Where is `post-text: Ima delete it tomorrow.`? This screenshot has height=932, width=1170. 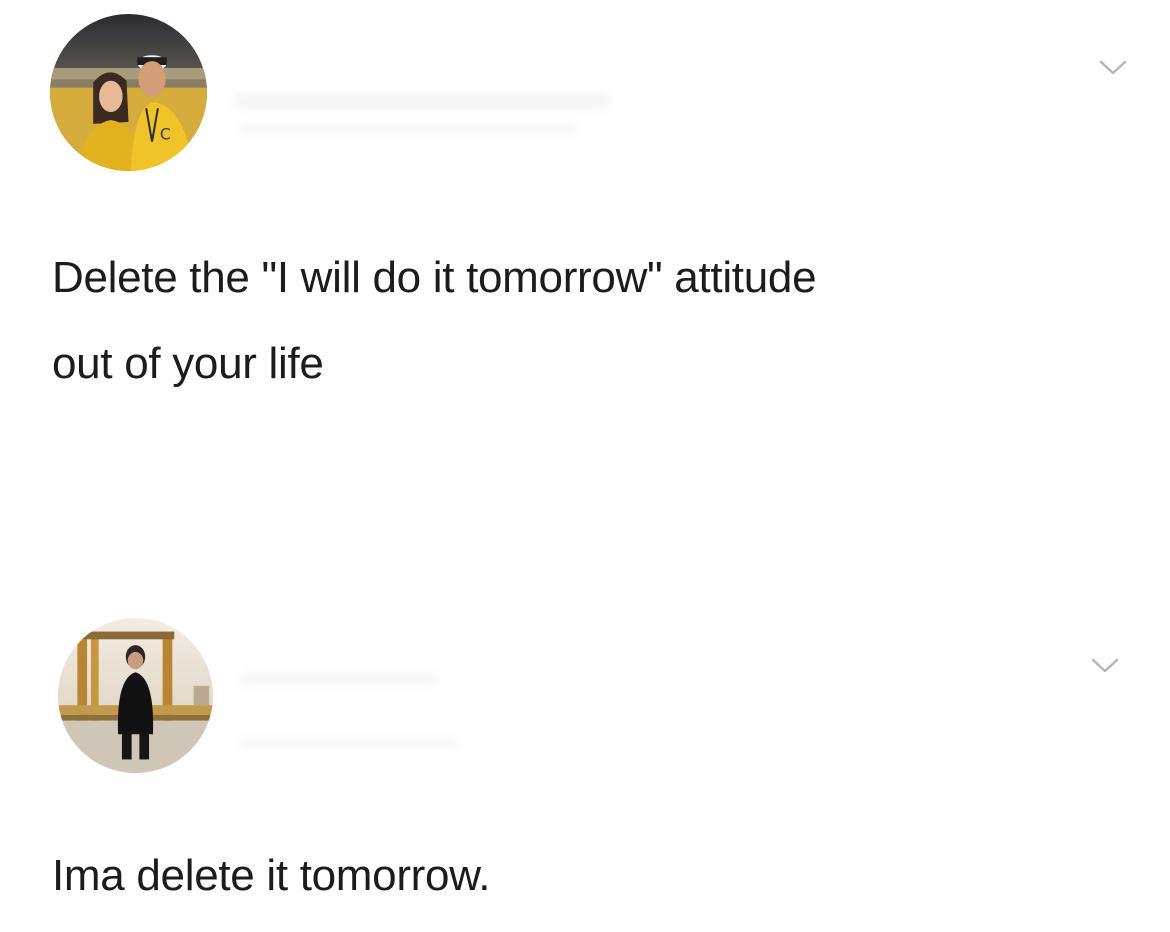 post-text: Ima delete it tomorrow. is located at coordinates (271, 876).